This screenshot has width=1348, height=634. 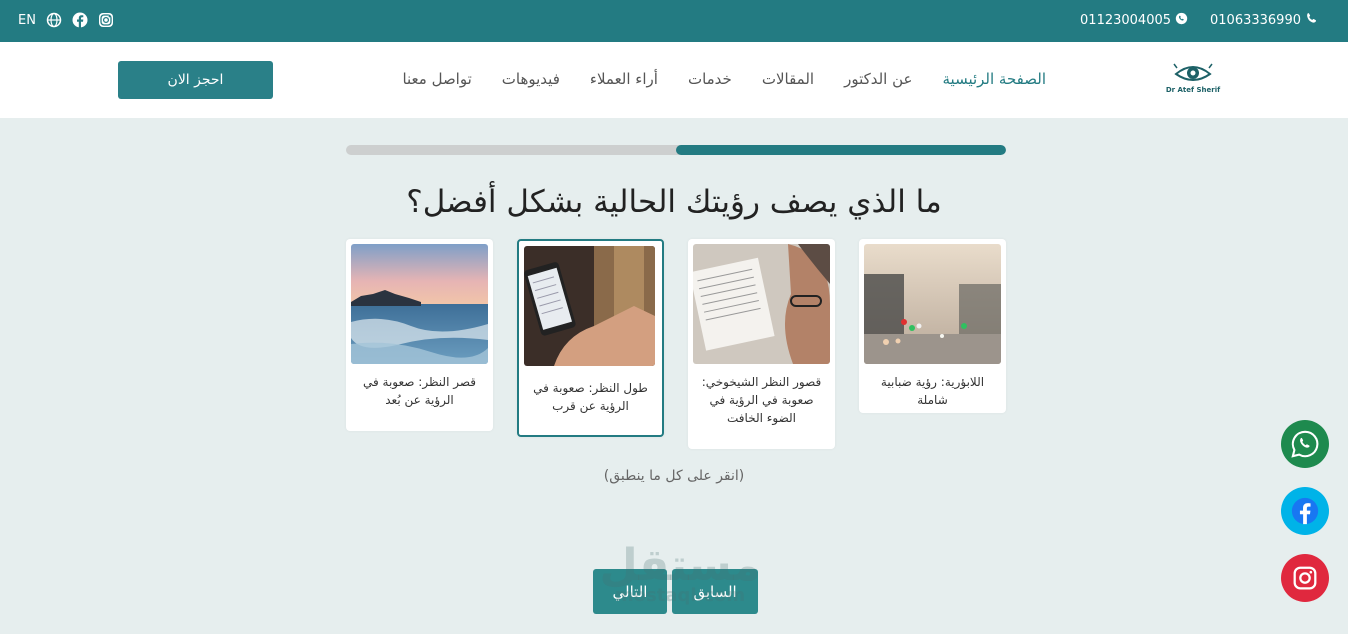 What do you see at coordinates (995, 79) in the screenshot?
I see `nav-home: الصفحة الرئيسية` at bounding box center [995, 79].